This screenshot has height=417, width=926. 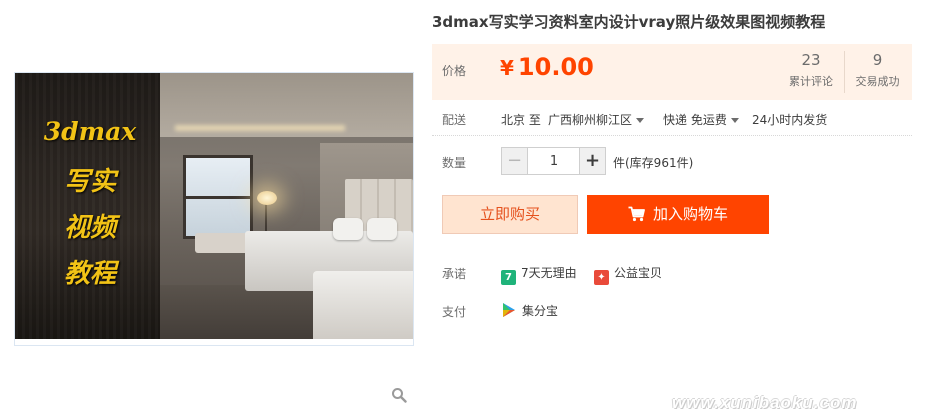 I want to click on quantity-increase-button: +, so click(x=592, y=161).